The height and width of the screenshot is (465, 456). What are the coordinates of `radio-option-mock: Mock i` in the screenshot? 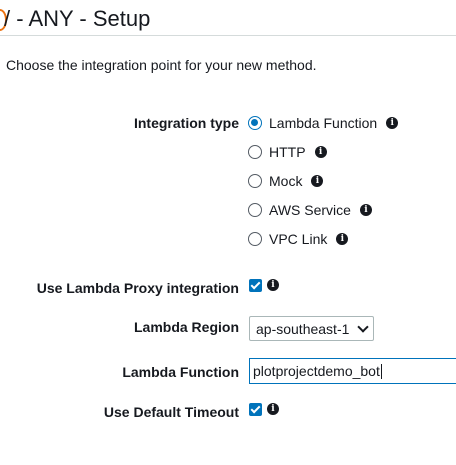 It's located at (286, 181).